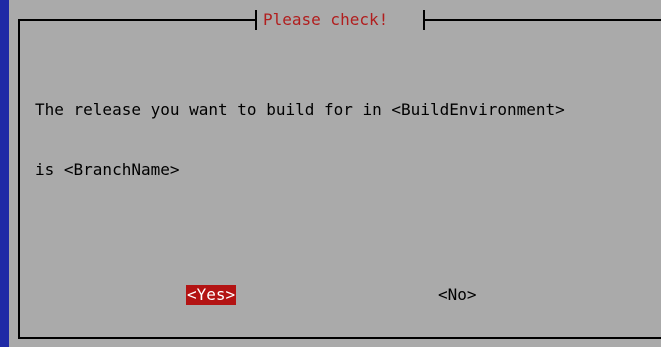 The width and height of the screenshot is (661, 347). What do you see at coordinates (256, 20) in the screenshot?
I see `title-bracket-left` at bounding box center [256, 20].